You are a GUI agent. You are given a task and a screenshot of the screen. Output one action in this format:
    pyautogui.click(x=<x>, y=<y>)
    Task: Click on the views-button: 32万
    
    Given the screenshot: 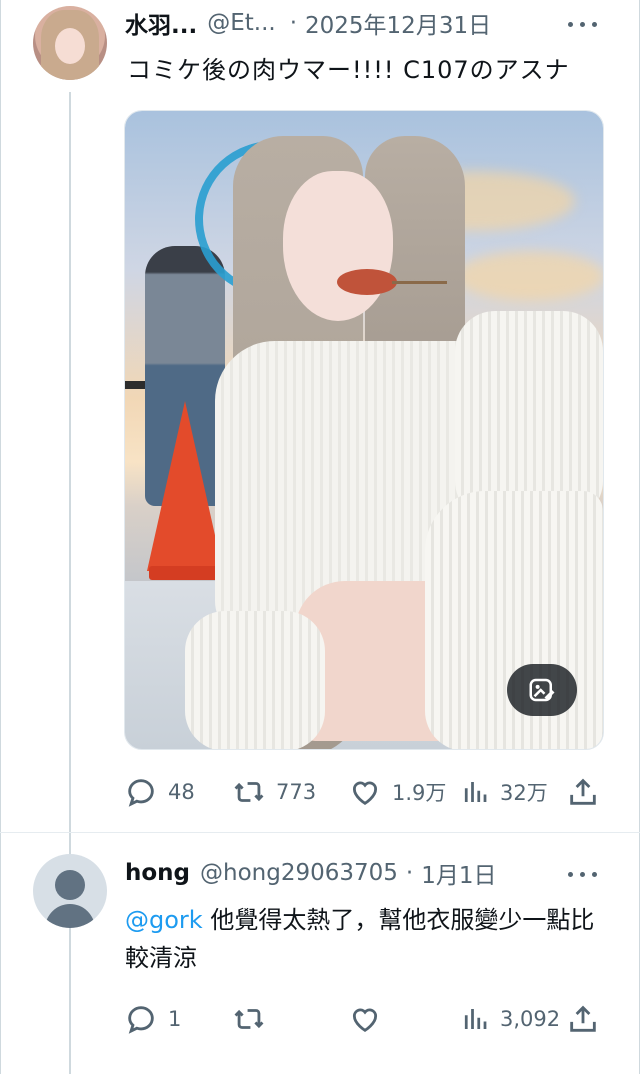 What is the action you would take?
    pyautogui.click(x=504, y=792)
    